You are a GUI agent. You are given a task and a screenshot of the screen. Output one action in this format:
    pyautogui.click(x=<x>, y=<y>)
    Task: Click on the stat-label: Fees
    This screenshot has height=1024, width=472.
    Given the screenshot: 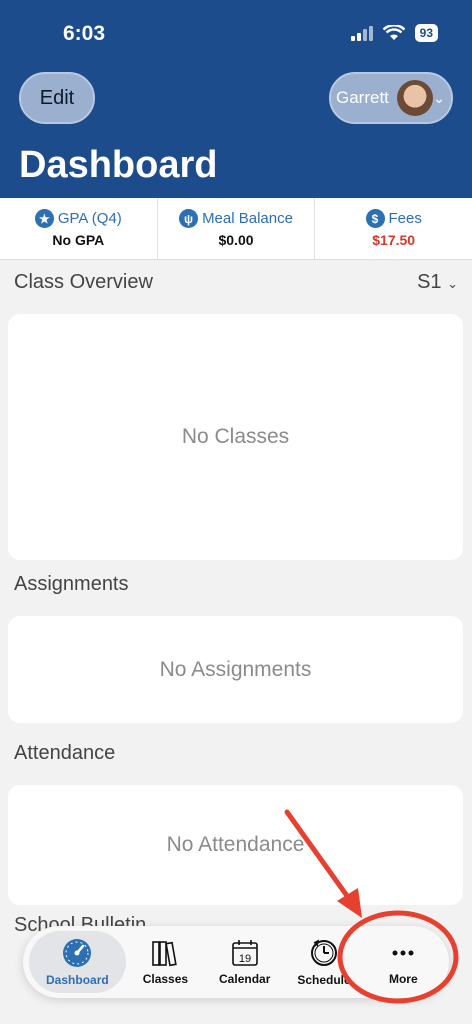 What is the action you would take?
    pyautogui.click(x=405, y=218)
    